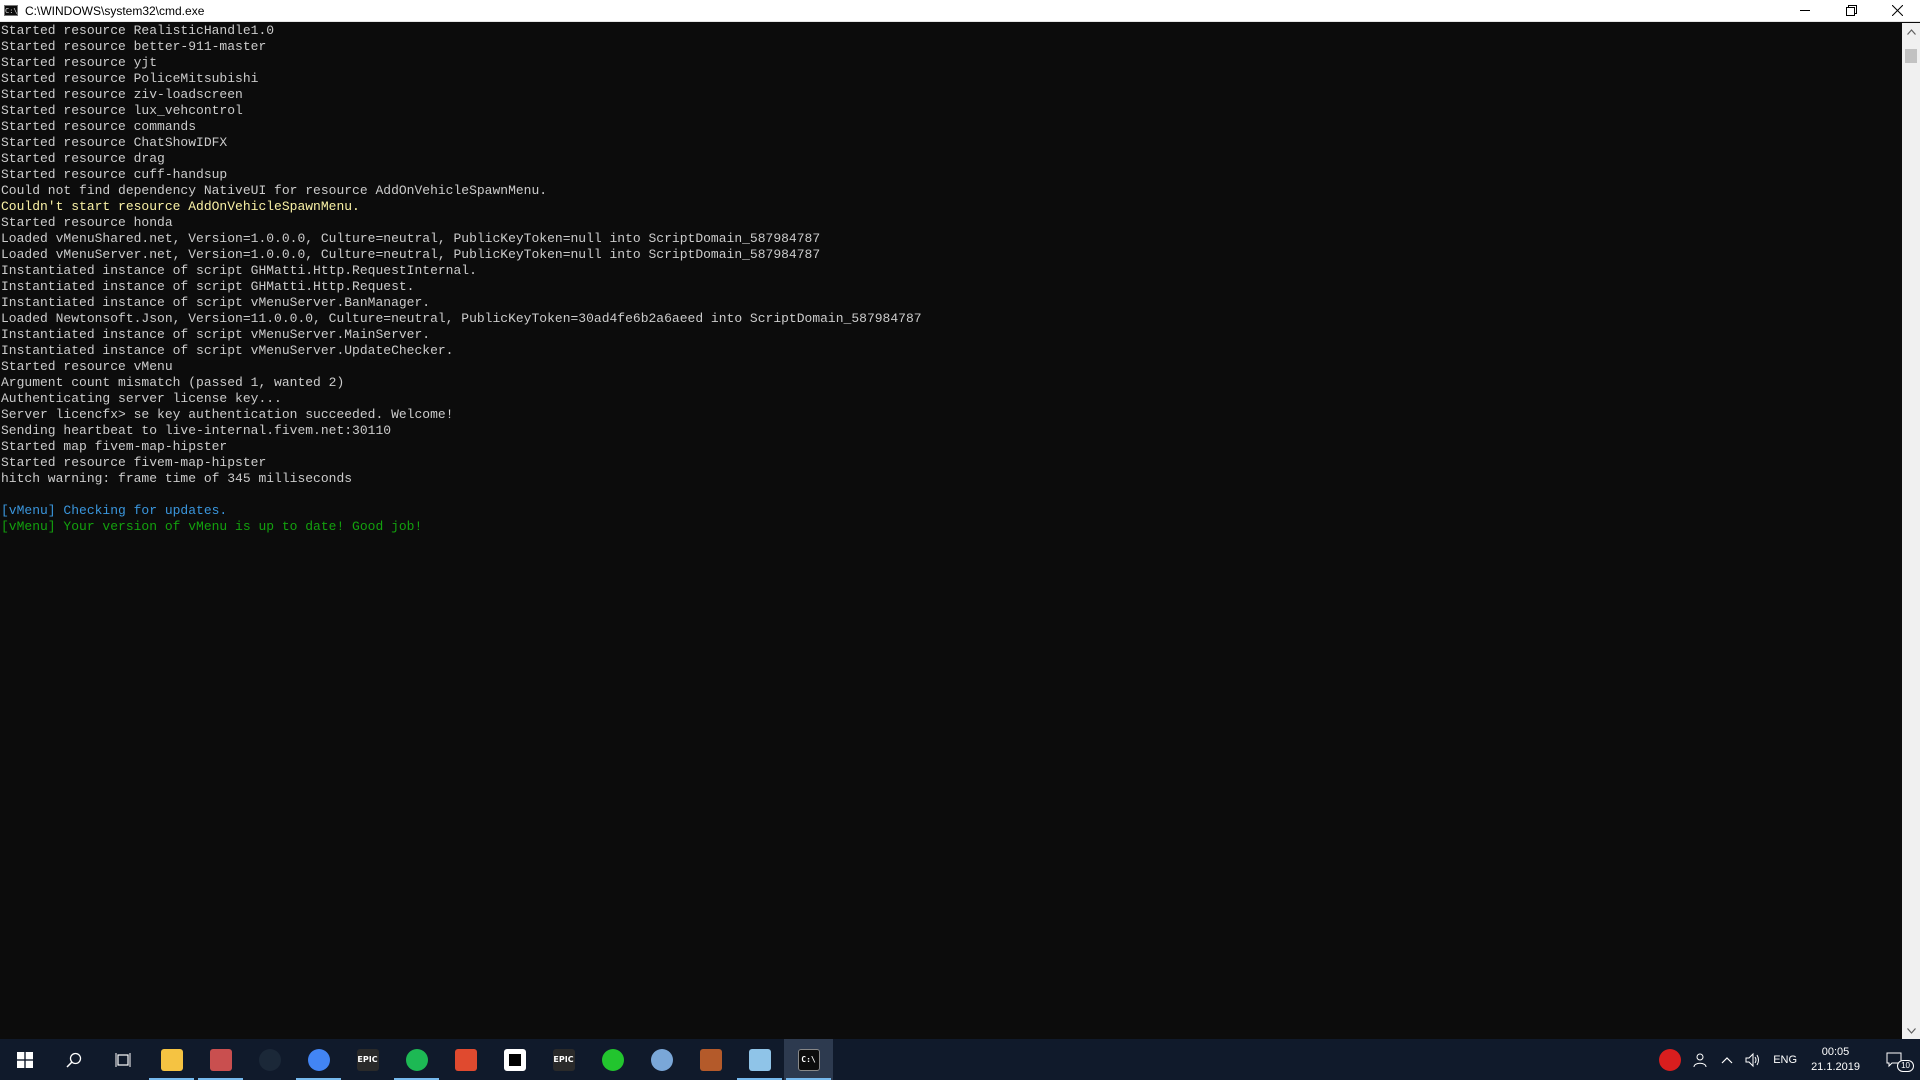  I want to click on scroll-thumb, so click(1911, 56).